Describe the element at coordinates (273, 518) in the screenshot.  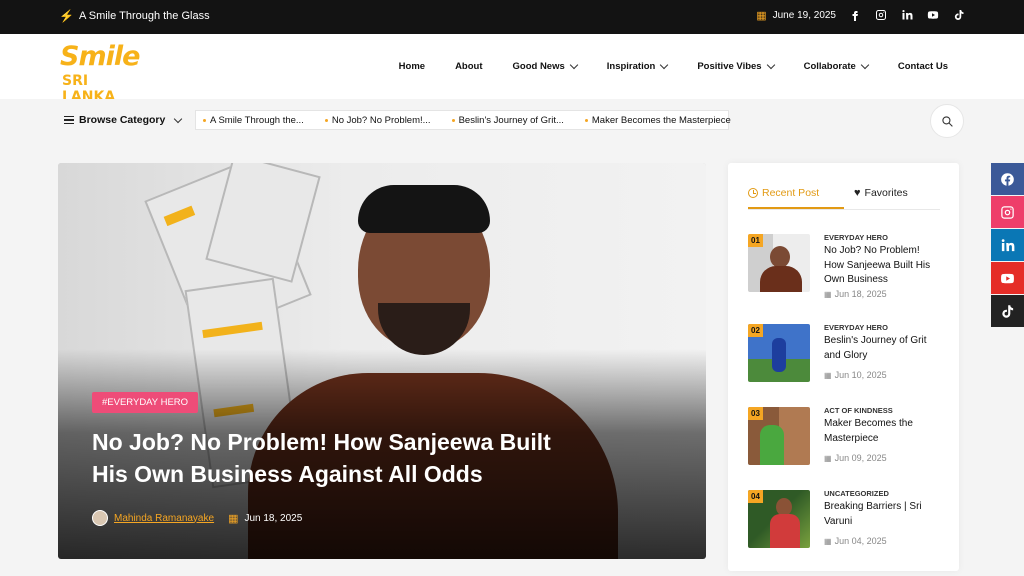
I see `featured-date: Jun 18, 2025` at that location.